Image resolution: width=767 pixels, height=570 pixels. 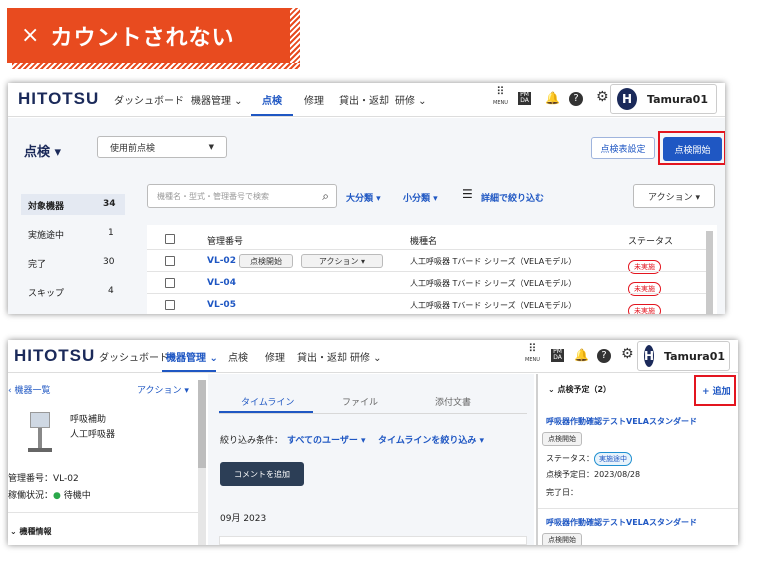 I want to click on search-input: 機種名・型式・管理番号で検索 ⌕, so click(x=242, y=196).